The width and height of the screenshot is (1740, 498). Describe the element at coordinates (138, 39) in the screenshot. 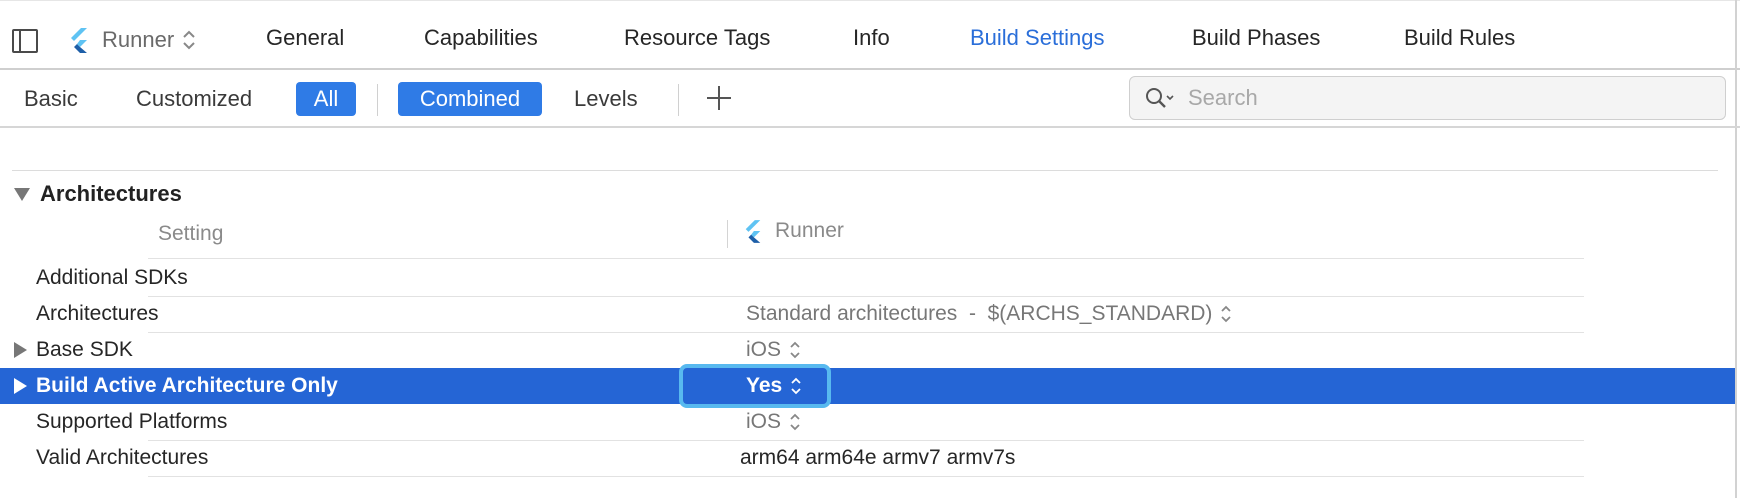

I see `target-name: Runner` at that location.